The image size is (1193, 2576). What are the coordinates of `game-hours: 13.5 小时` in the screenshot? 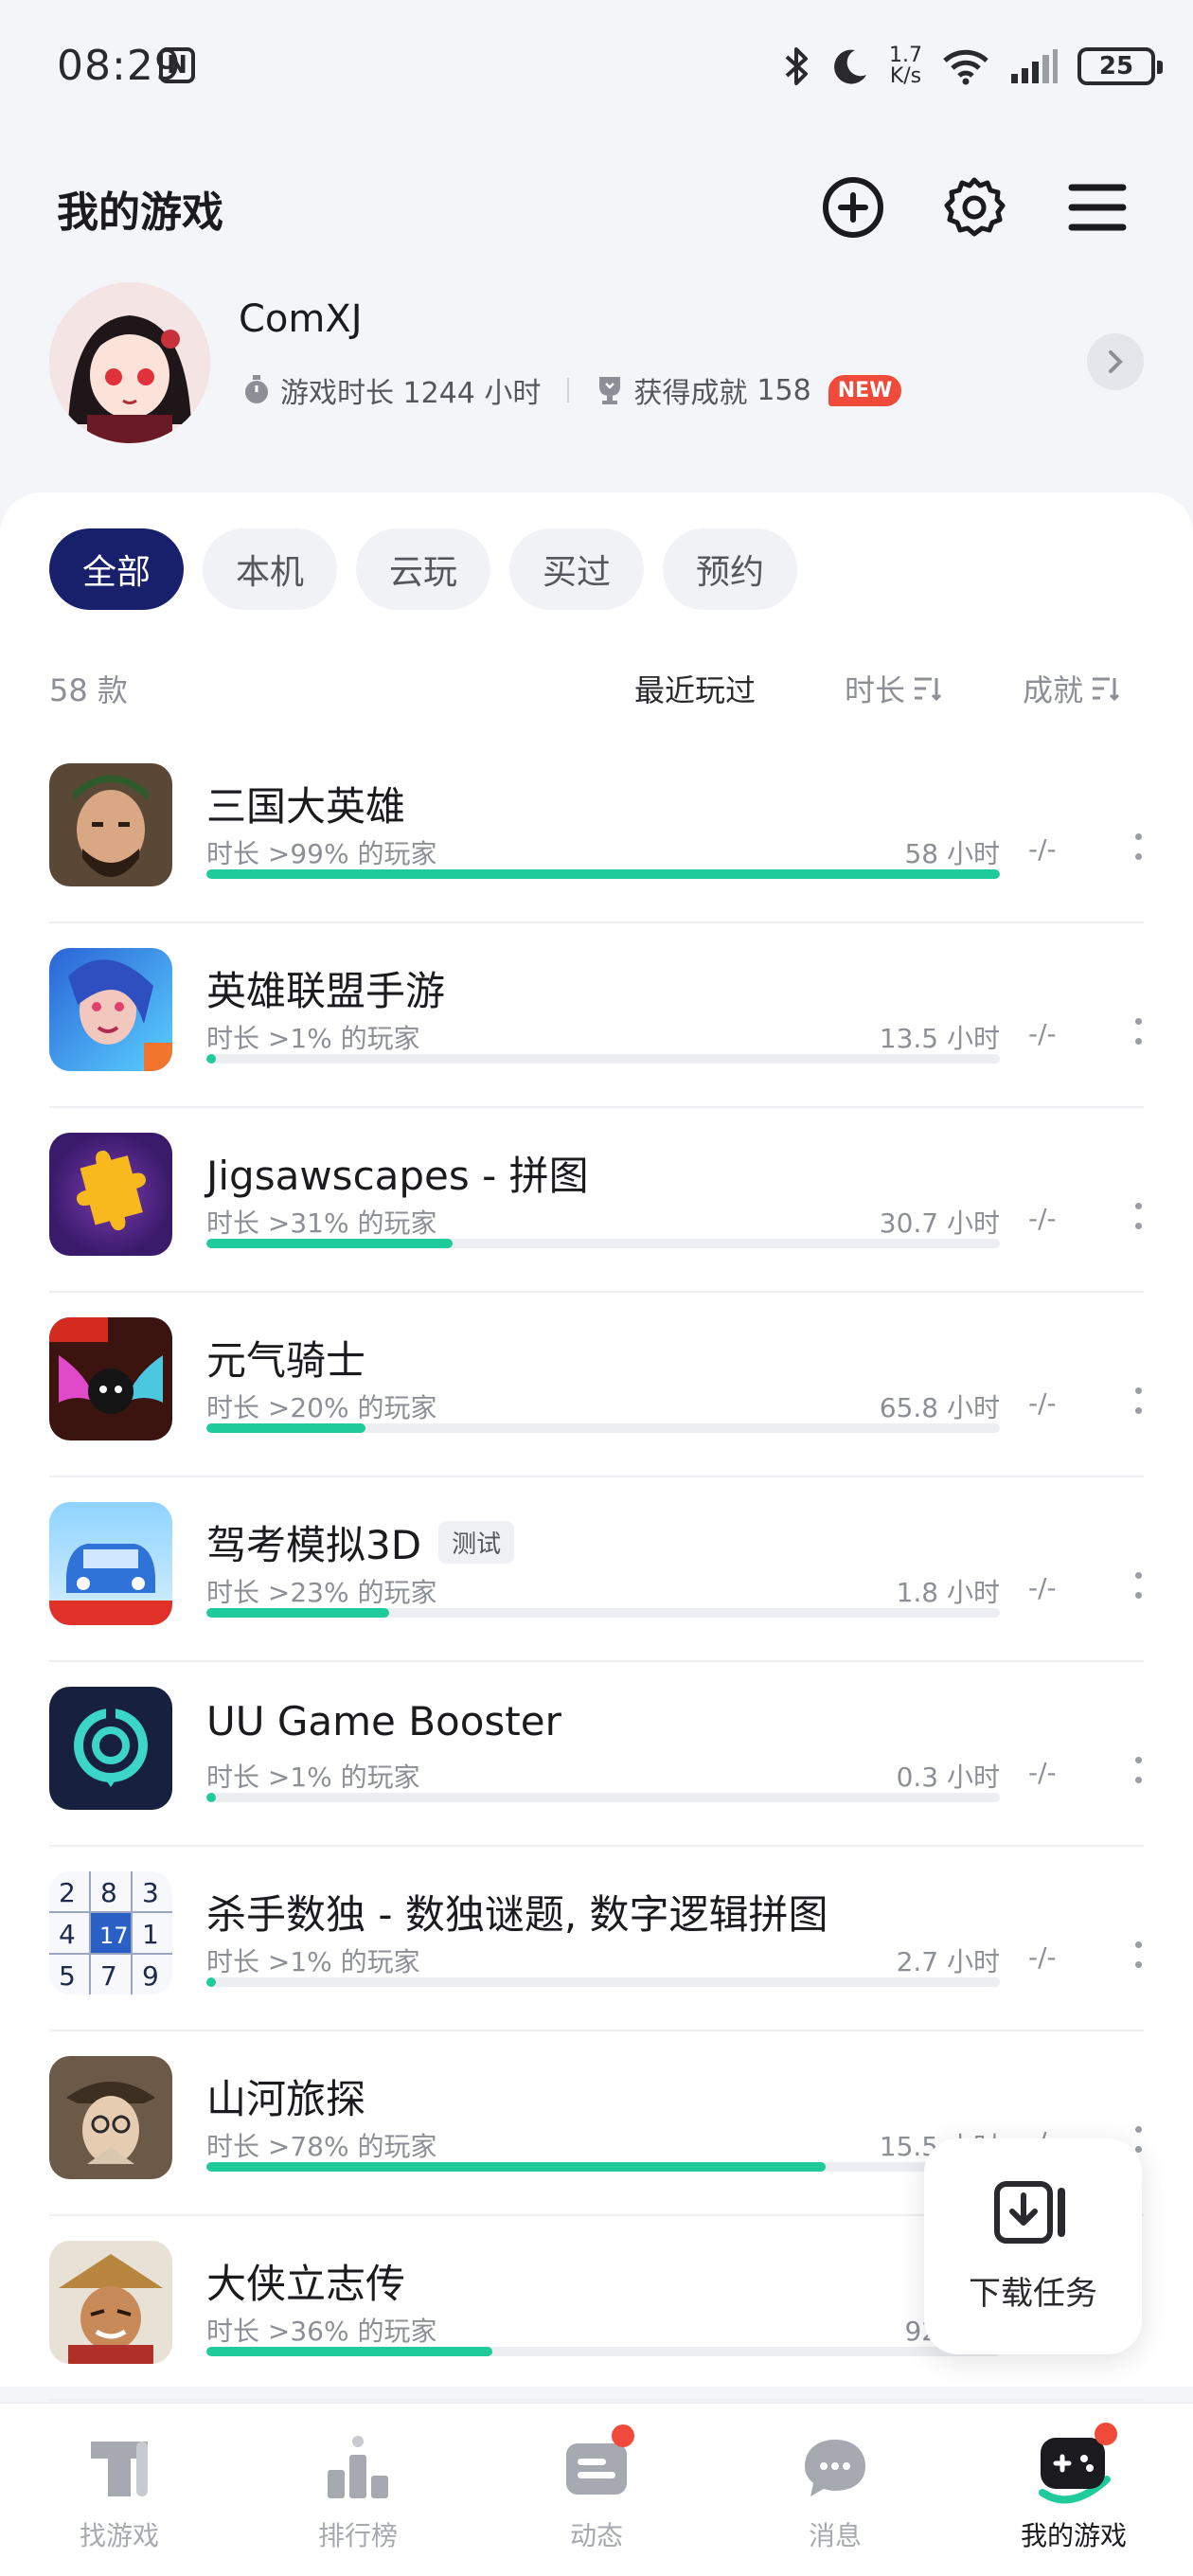 It's located at (939, 1038).